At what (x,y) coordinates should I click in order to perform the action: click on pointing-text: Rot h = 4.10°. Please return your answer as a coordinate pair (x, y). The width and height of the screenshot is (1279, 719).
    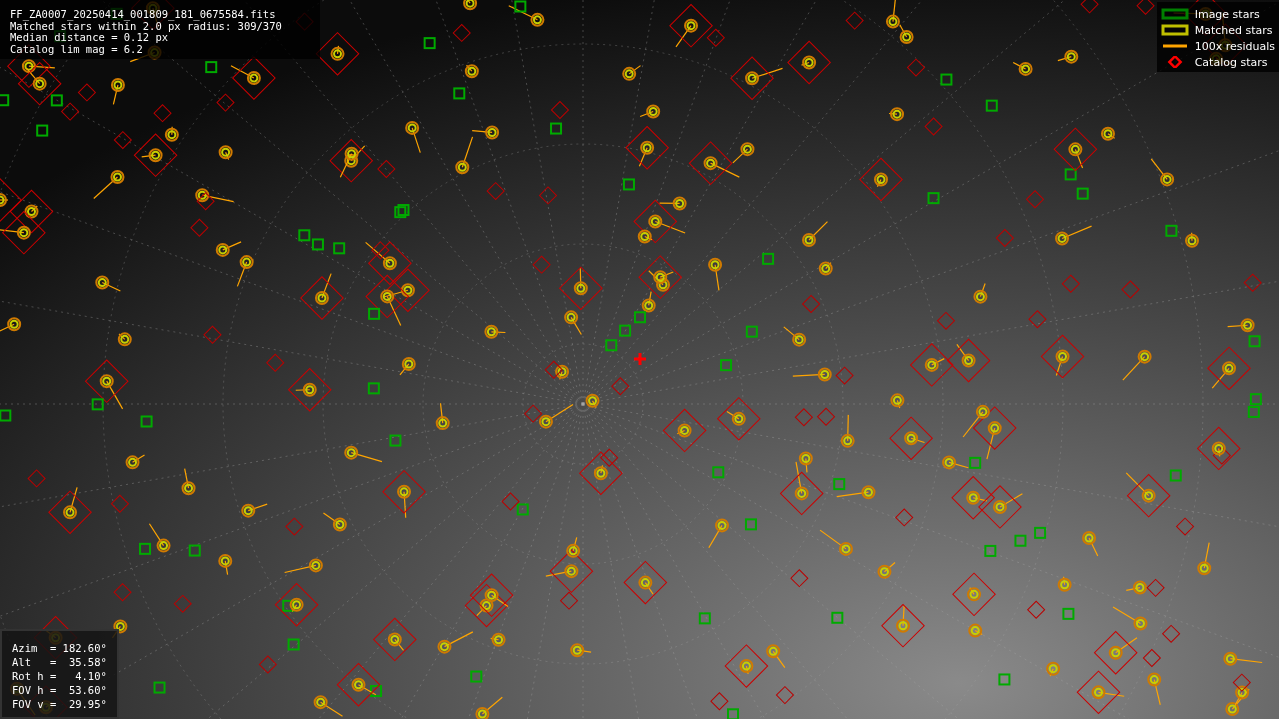
    Looking at the image, I should click on (59, 676).